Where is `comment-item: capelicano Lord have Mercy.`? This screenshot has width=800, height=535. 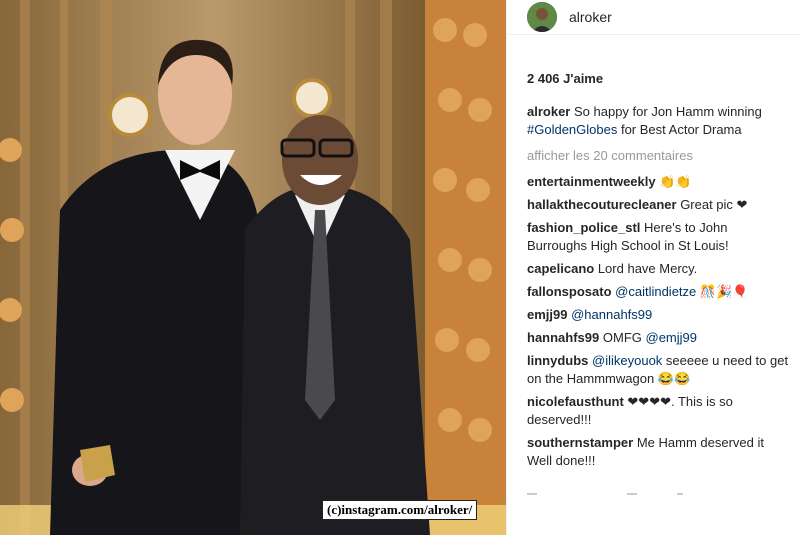 comment-item: capelicano Lord have Mercy. is located at coordinates (659, 269).